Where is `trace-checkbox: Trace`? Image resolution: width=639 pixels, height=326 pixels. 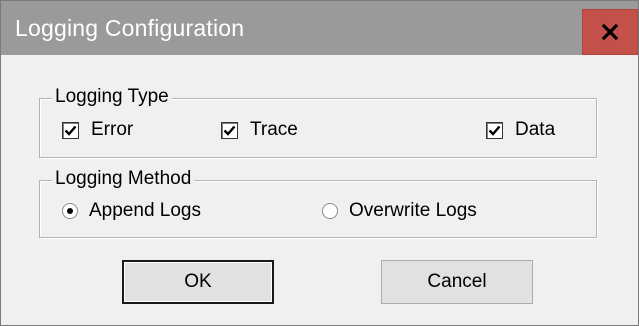
trace-checkbox: Trace is located at coordinates (259, 130).